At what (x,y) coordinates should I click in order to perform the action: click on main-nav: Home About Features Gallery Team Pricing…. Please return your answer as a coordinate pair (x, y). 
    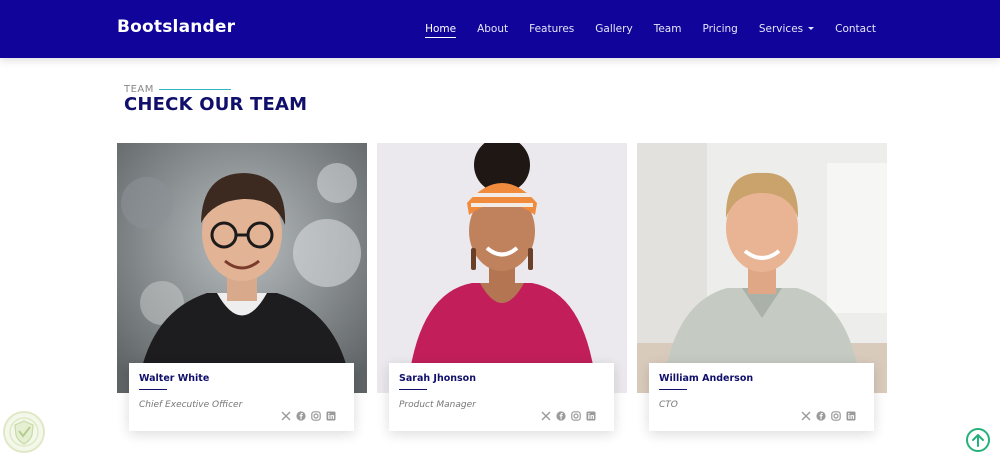
    Looking at the image, I should click on (650, 30).